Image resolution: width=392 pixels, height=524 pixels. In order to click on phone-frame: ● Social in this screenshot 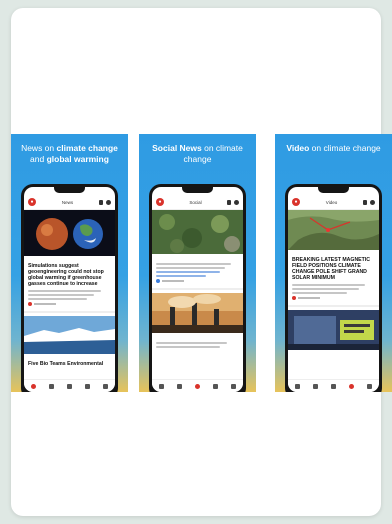, I will do `click(197, 288)`.